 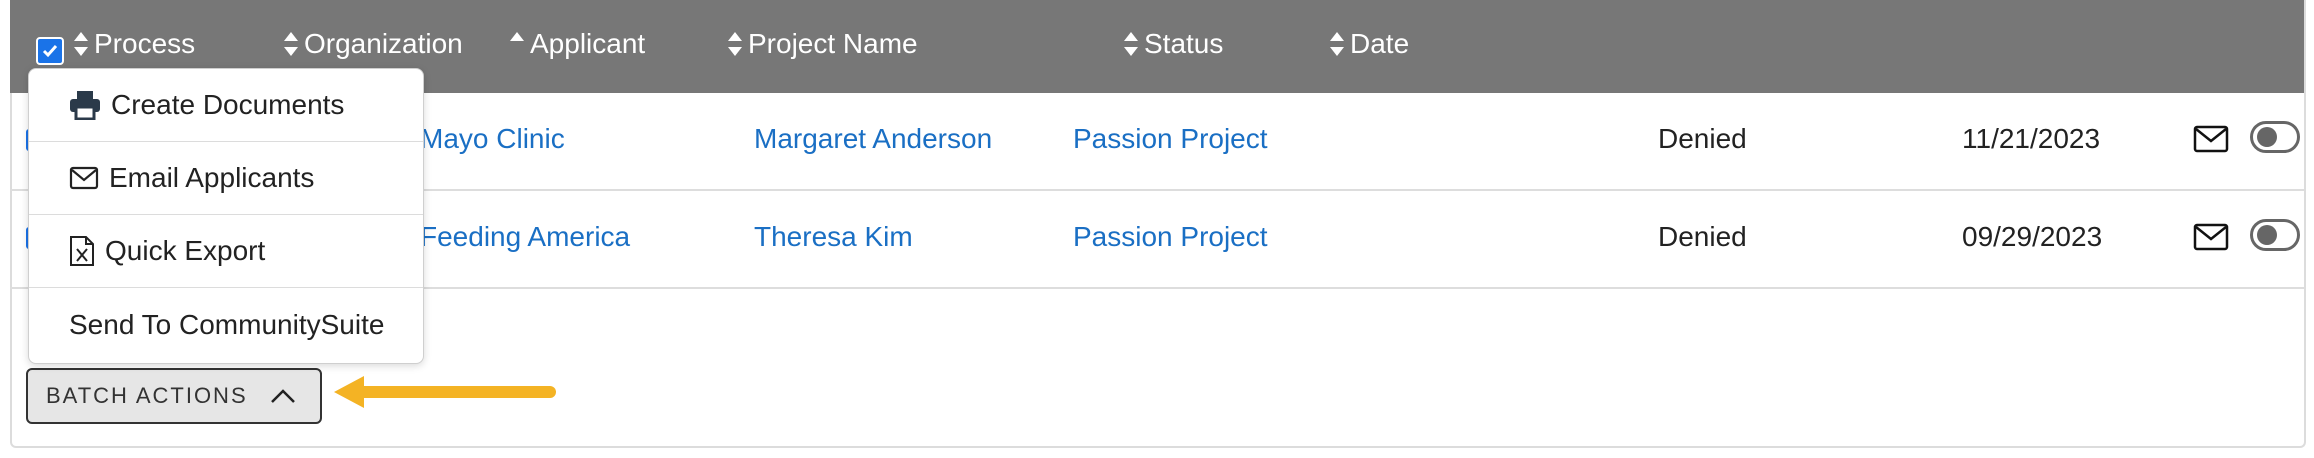 I want to click on column-header-label: Status, so click(x=1184, y=43).